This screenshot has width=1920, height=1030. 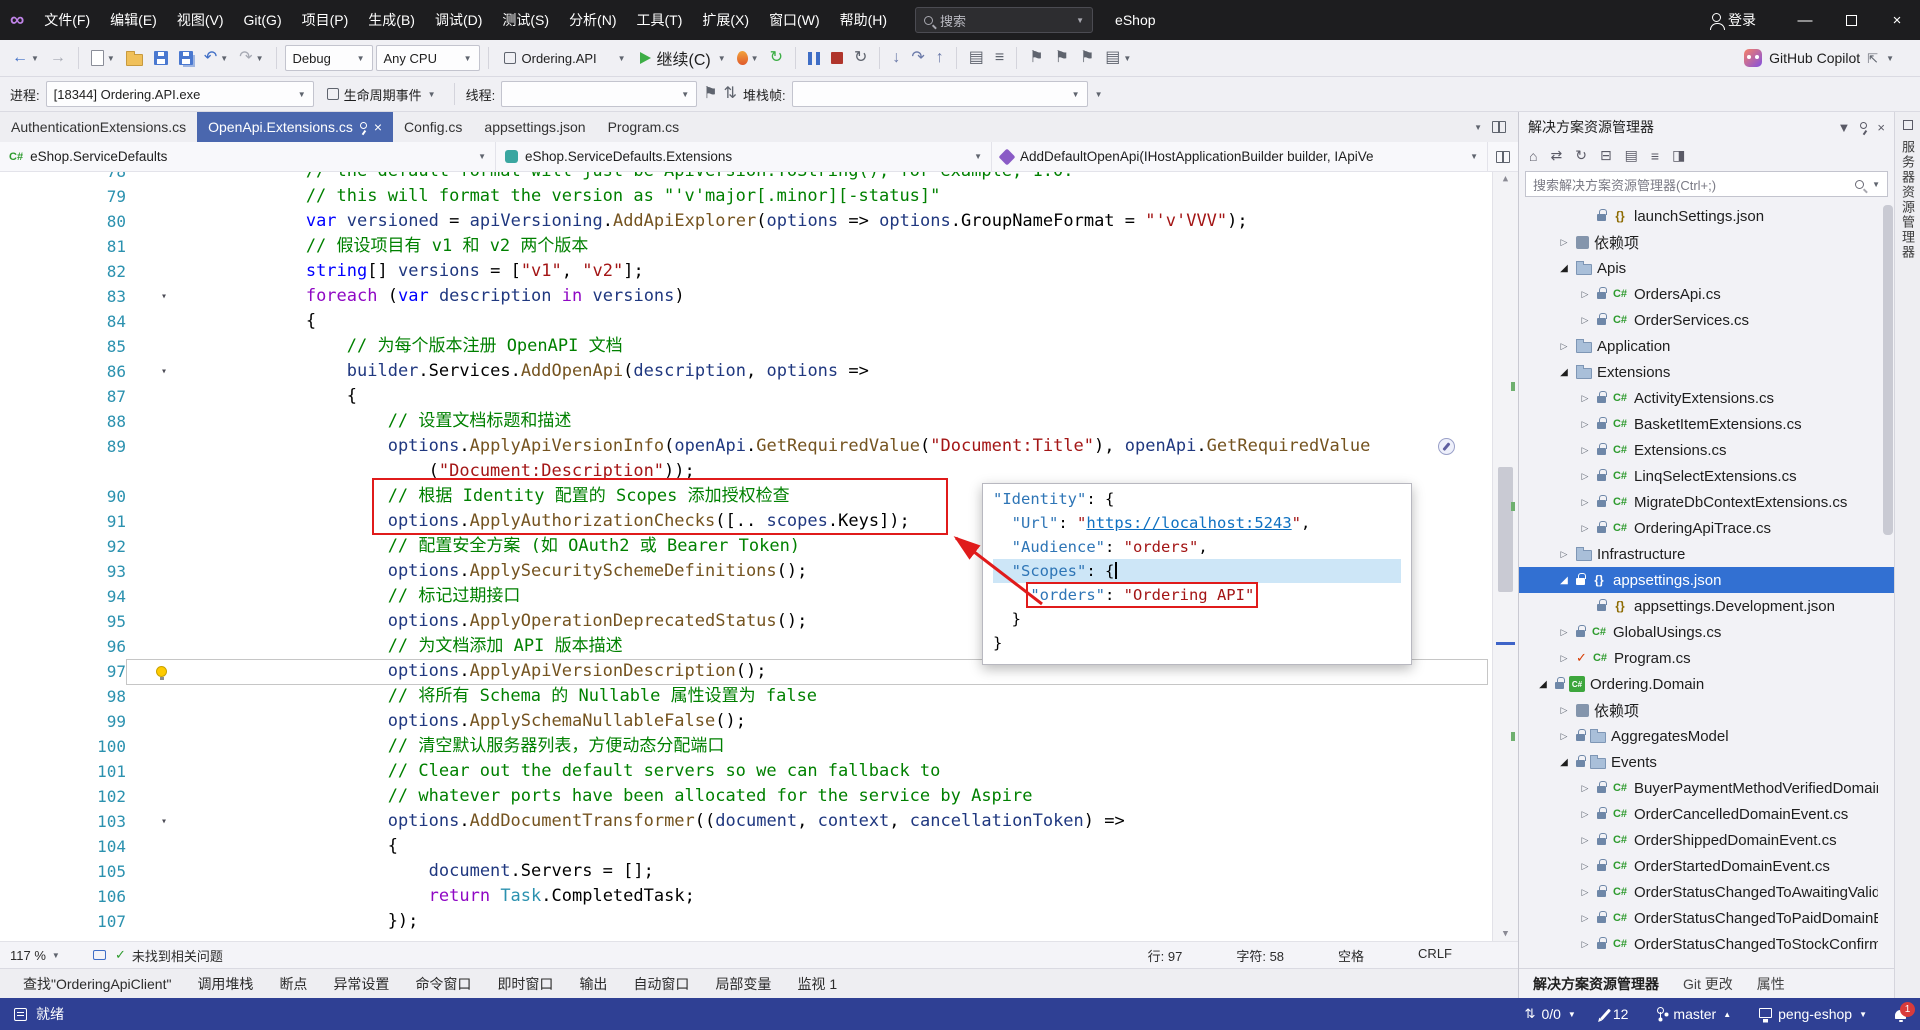 What do you see at coordinates (1907, 125) in the screenshot?
I see `dock-icon` at bounding box center [1907, 125].